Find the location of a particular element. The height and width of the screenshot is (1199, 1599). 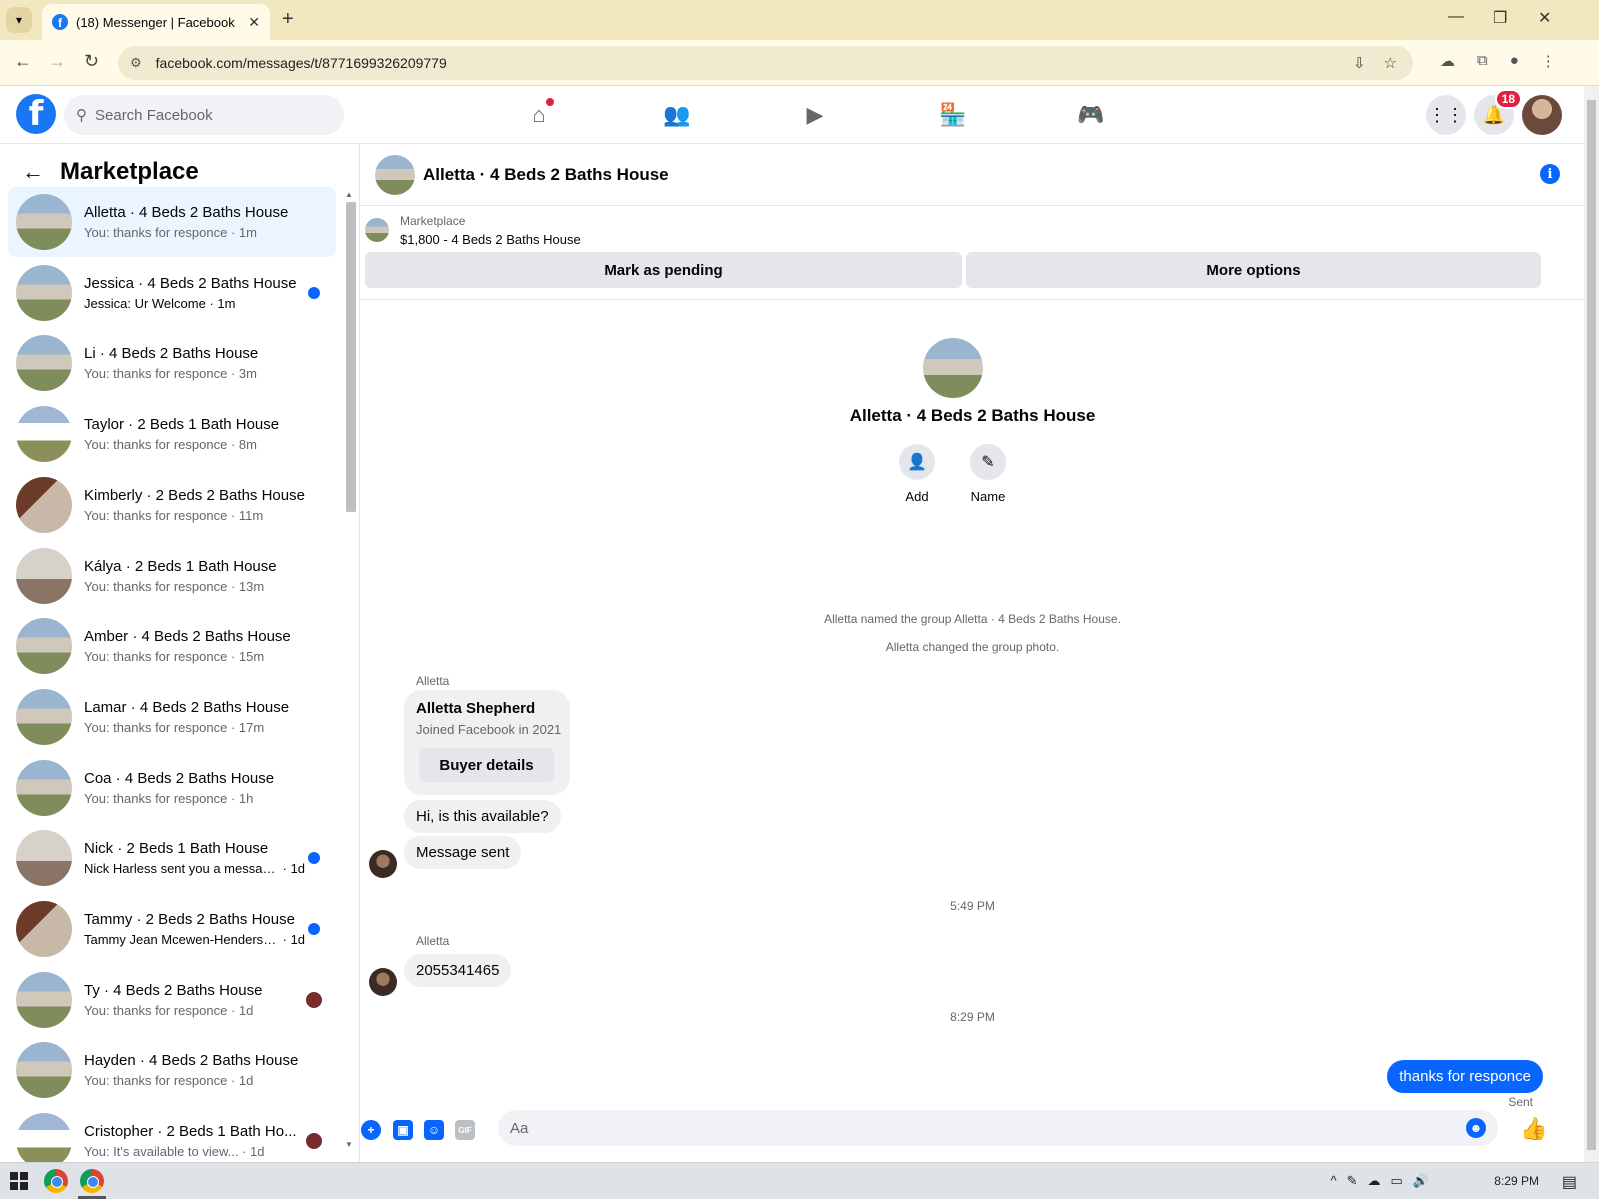

bookmark-star-icon: ☆ is located at coordinates (1390, 63).